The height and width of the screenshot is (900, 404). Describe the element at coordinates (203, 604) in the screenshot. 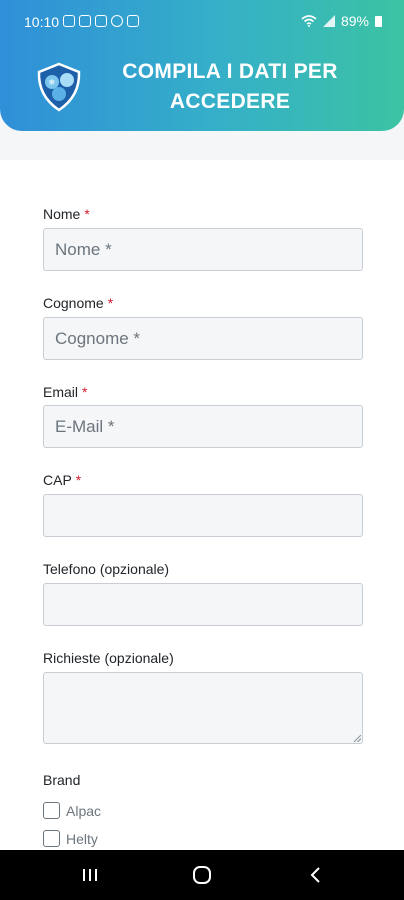

I see `telefono-input` at that location.